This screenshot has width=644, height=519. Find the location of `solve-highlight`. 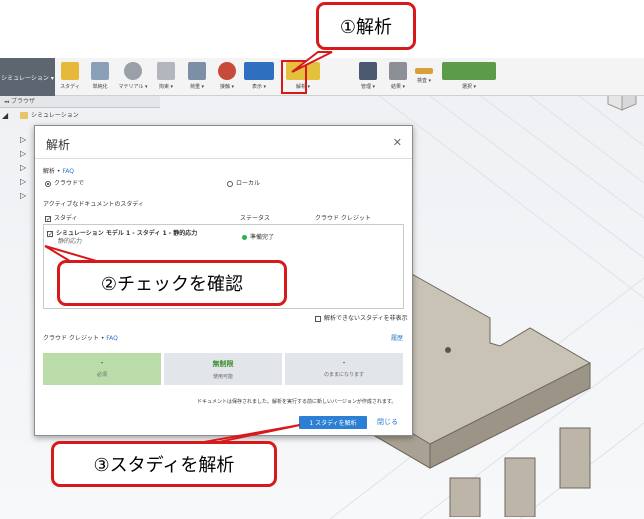

solve-highlight is located at coordinates (294, 77).